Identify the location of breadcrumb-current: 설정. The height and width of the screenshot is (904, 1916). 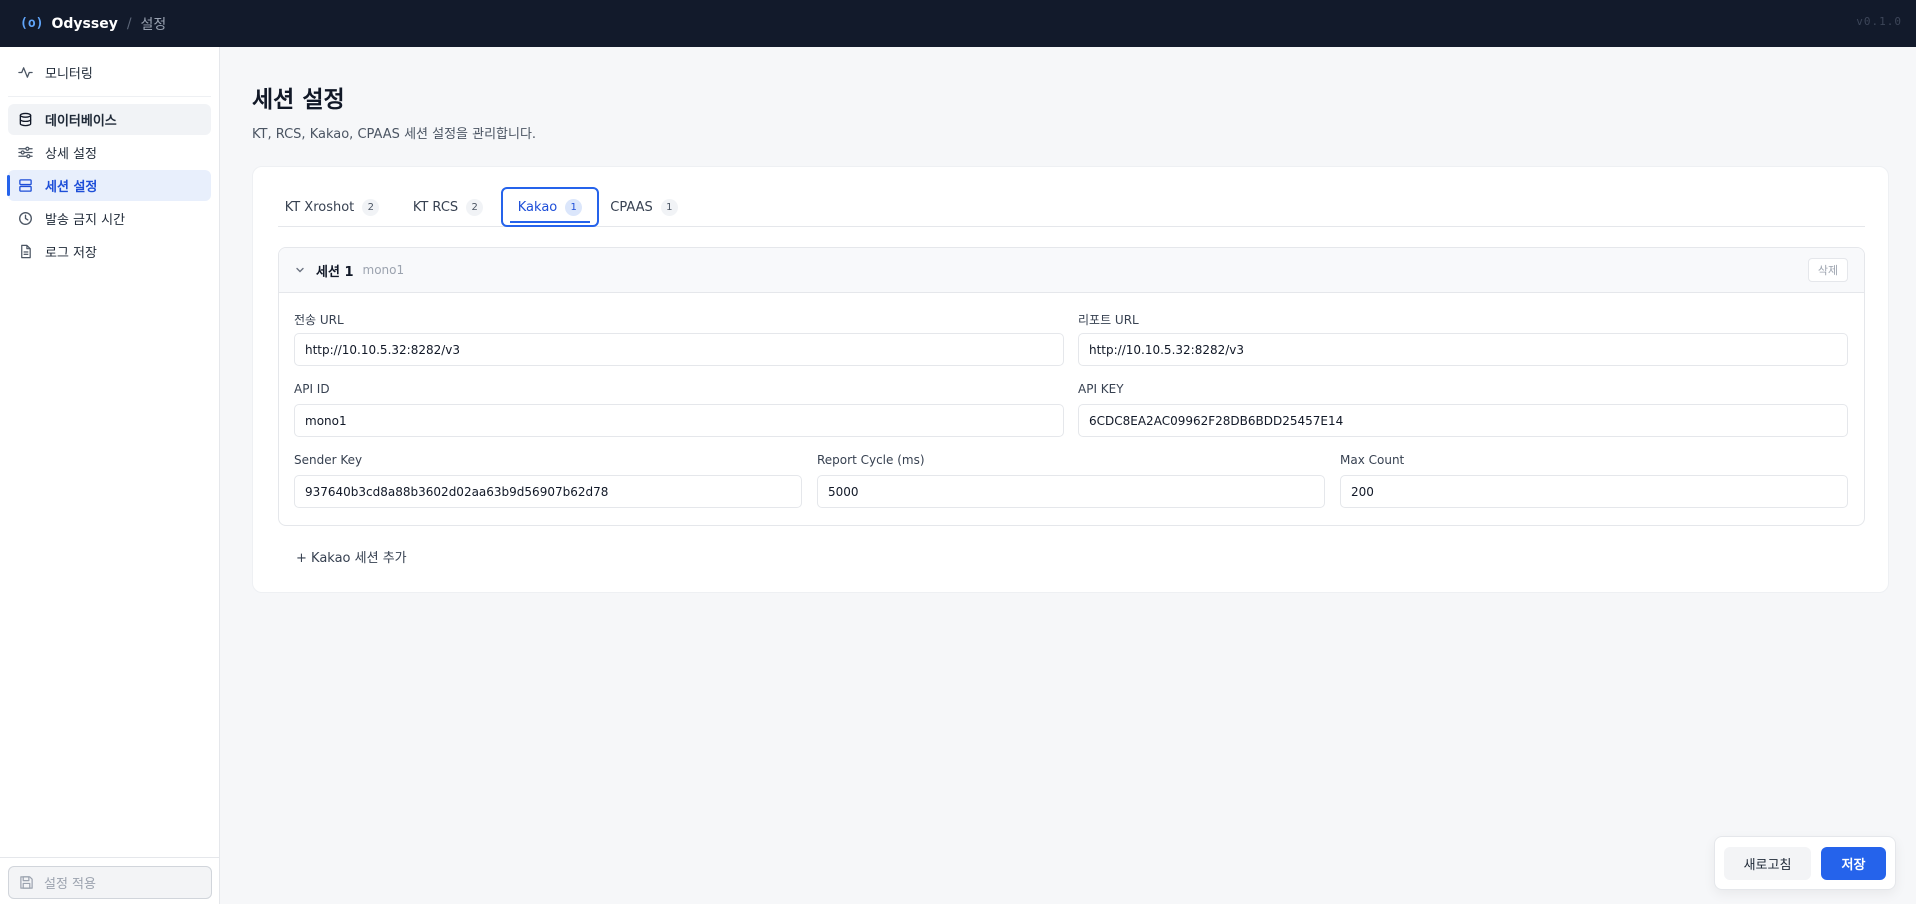
(153, 24).